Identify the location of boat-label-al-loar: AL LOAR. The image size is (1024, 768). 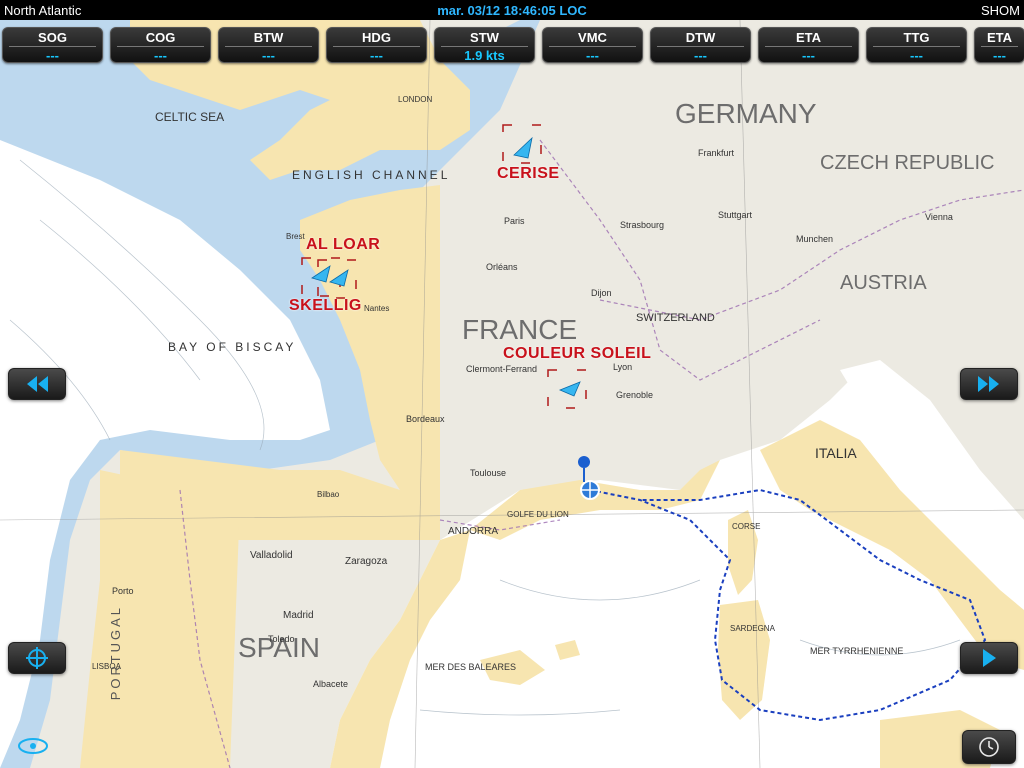
(343, 245).